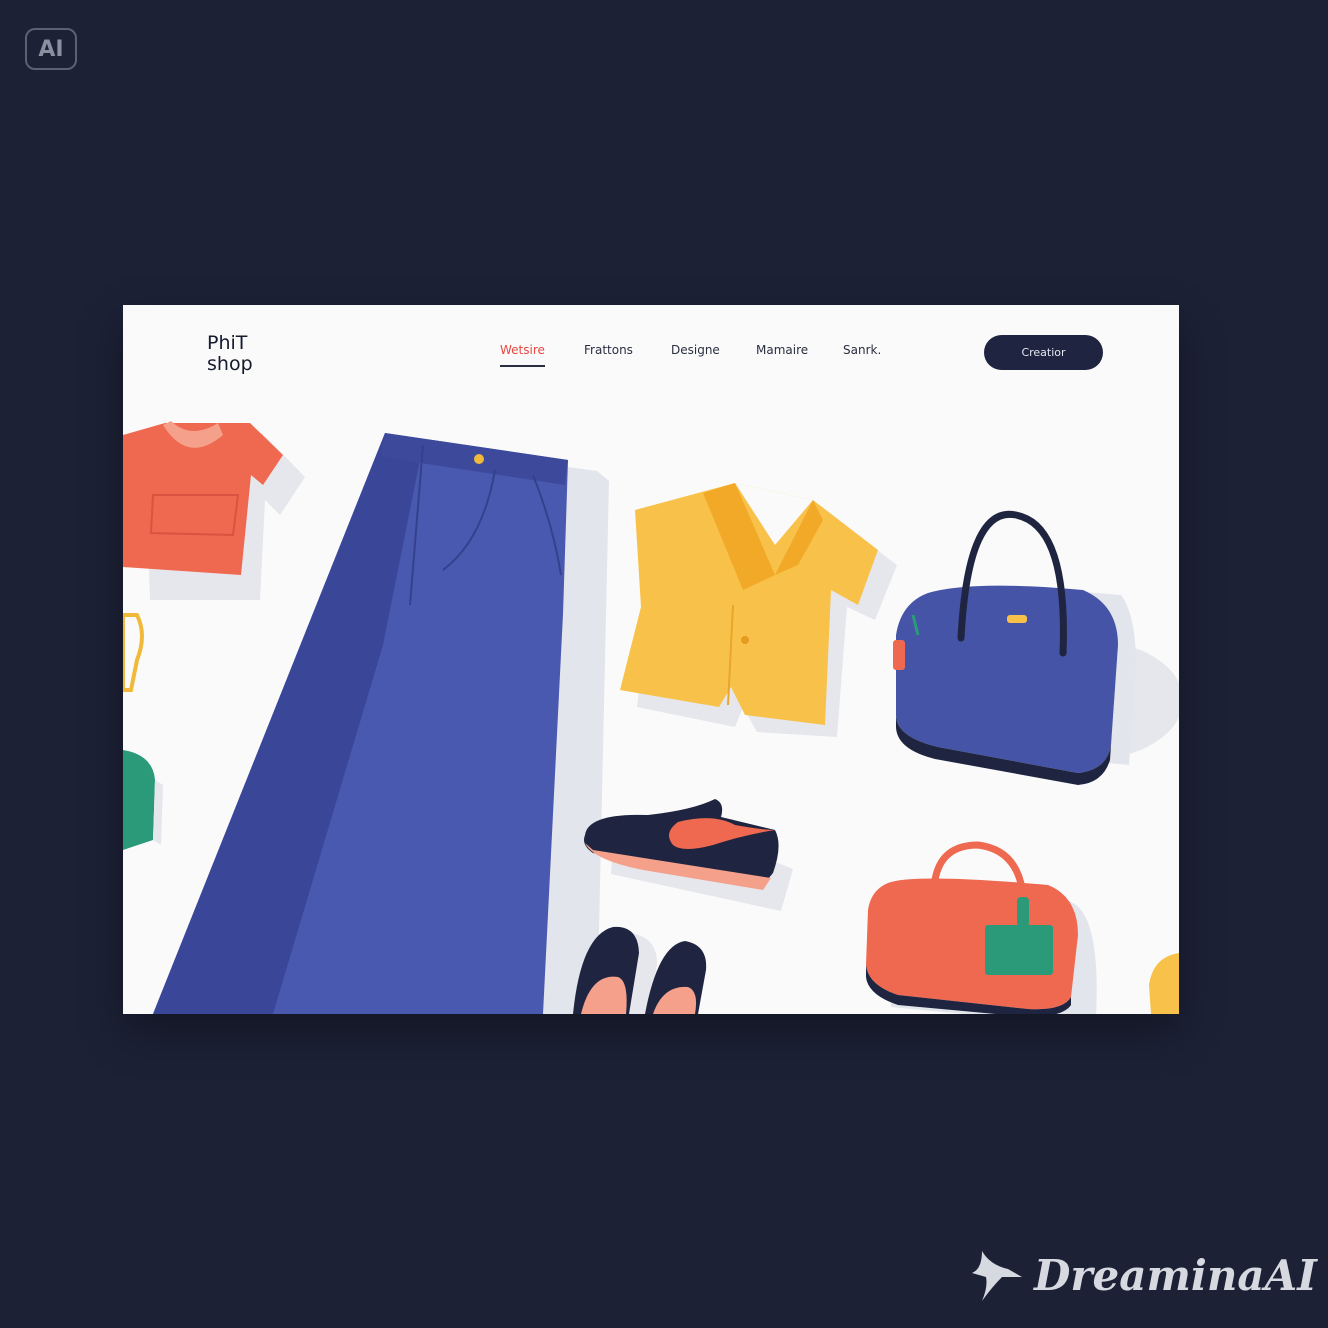  What do you see at coordinates (143, 731) in the screenshot?
I see `cropped-items-left` at bounding box center [143, 731].